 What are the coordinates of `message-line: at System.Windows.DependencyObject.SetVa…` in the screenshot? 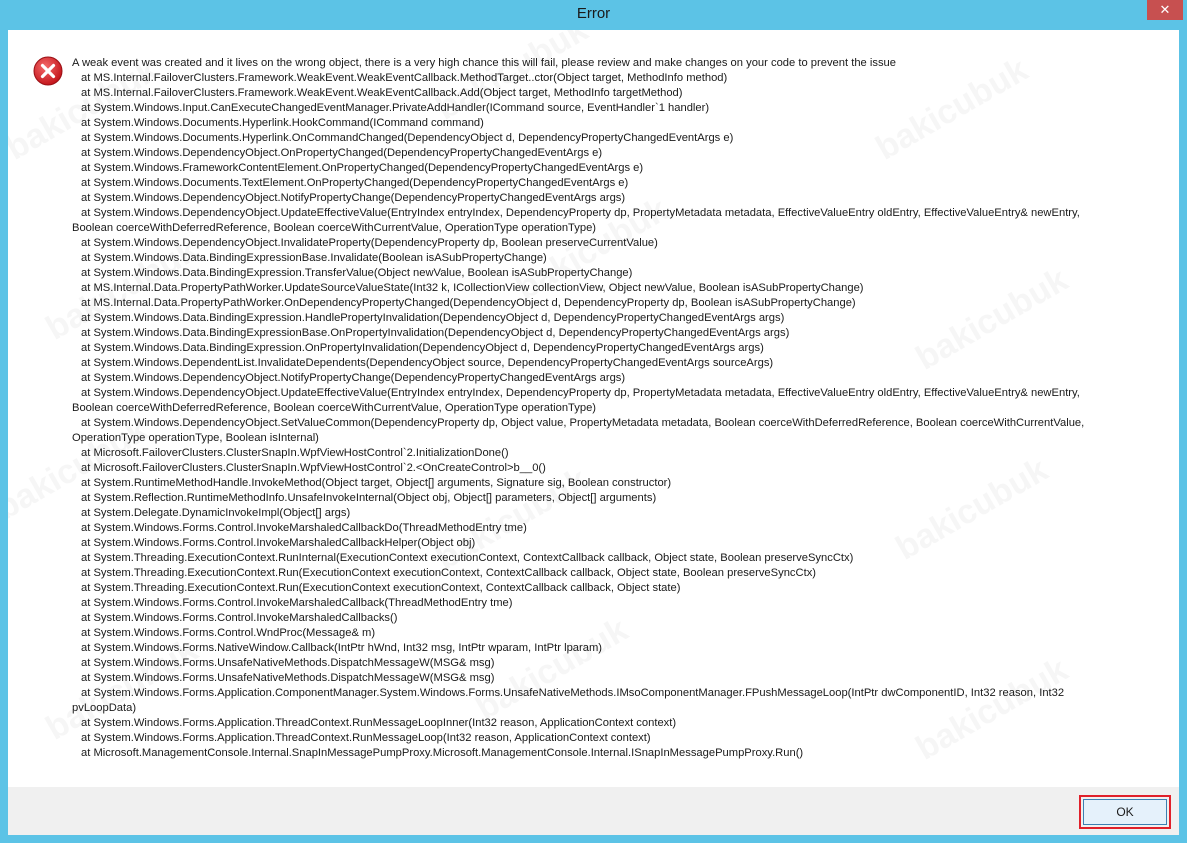 It's located at (583, 423).